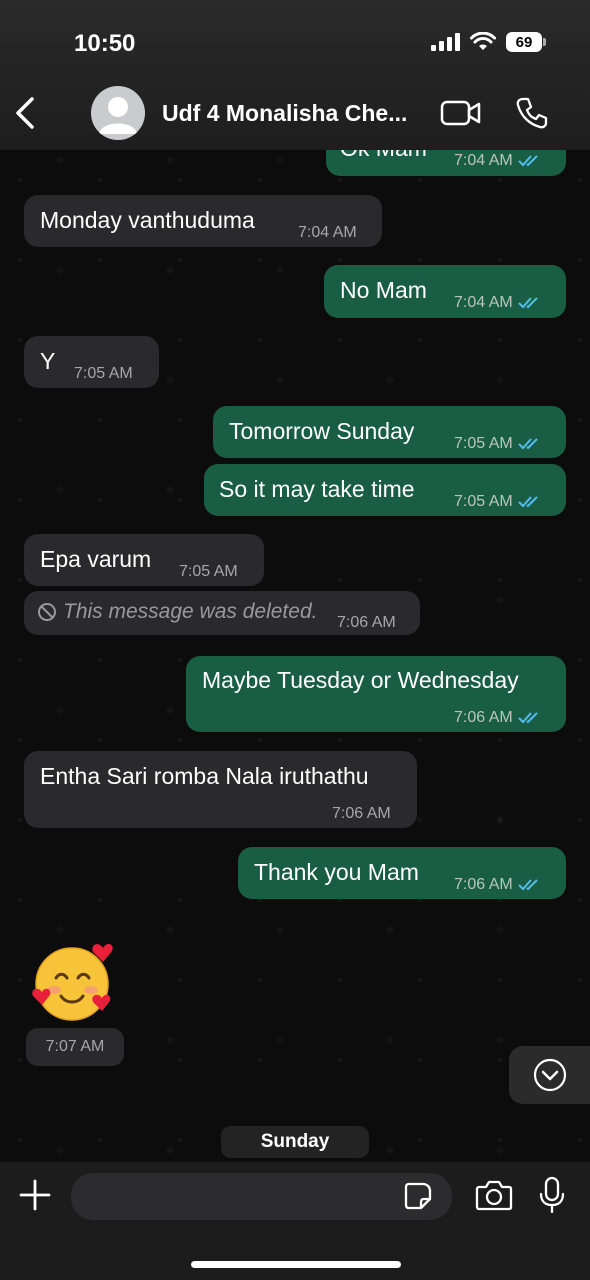 The height and width of the screenshot is (1280, 590). I want to click on message-time: 7:07 AM, so click(75, 1047).